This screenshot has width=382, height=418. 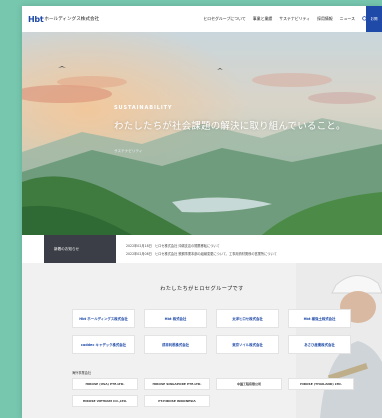 I want to click on nav-item-recruit: 採用情報, so click(x=325, y=19).